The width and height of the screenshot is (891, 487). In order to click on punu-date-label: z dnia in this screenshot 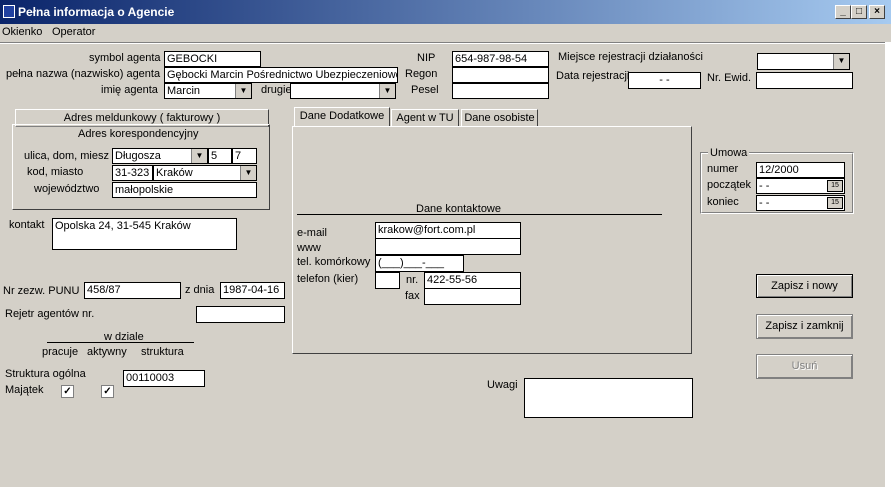, I will do `click(200, 290)`.